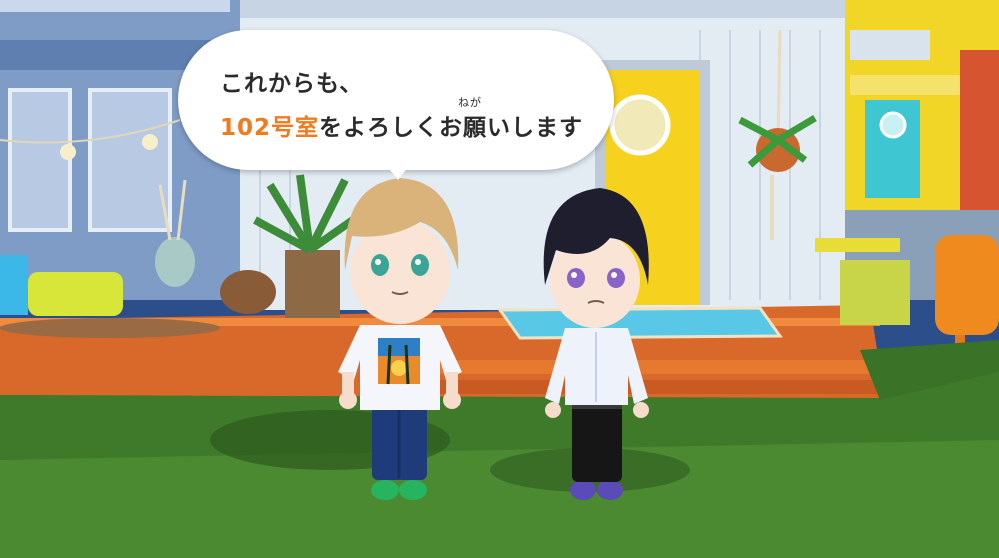  I want to click on dialogue-line-2: 102号室をよろしくお願いします, so click(401, 125).